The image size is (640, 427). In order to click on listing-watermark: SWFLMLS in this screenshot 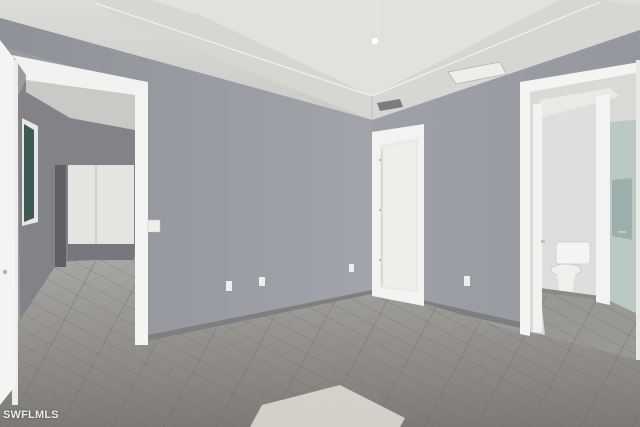, I will do `click(31, 415)`.